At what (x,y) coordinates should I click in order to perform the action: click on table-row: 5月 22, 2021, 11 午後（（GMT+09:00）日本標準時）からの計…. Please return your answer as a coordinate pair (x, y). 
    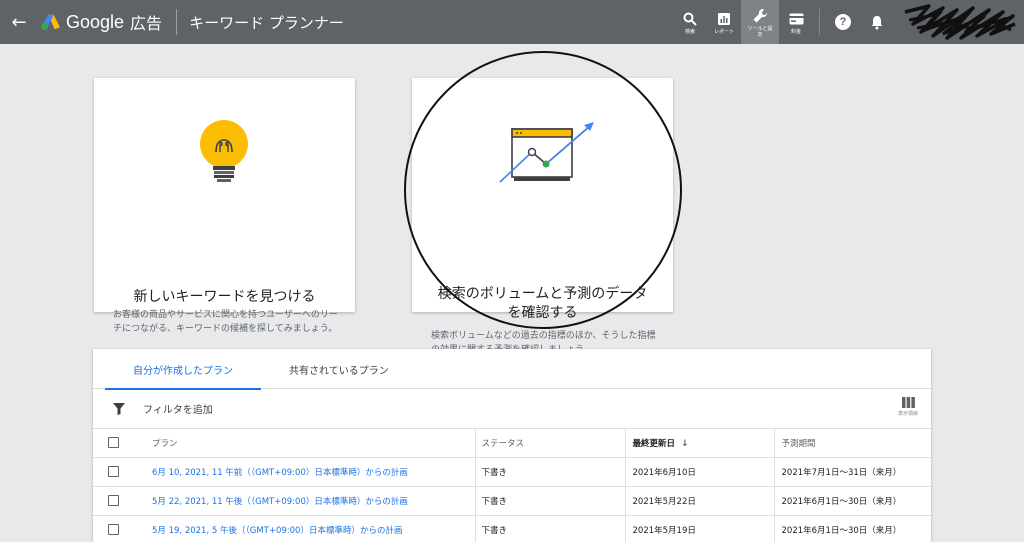
    Looking at the image, I should click on (512, 501).